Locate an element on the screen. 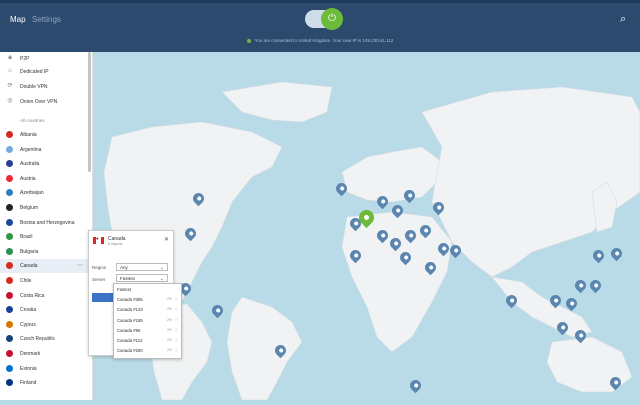 This screenshot has height=405, width=640. sidebar-item-country: Chile is located at coordinates (44, 281).